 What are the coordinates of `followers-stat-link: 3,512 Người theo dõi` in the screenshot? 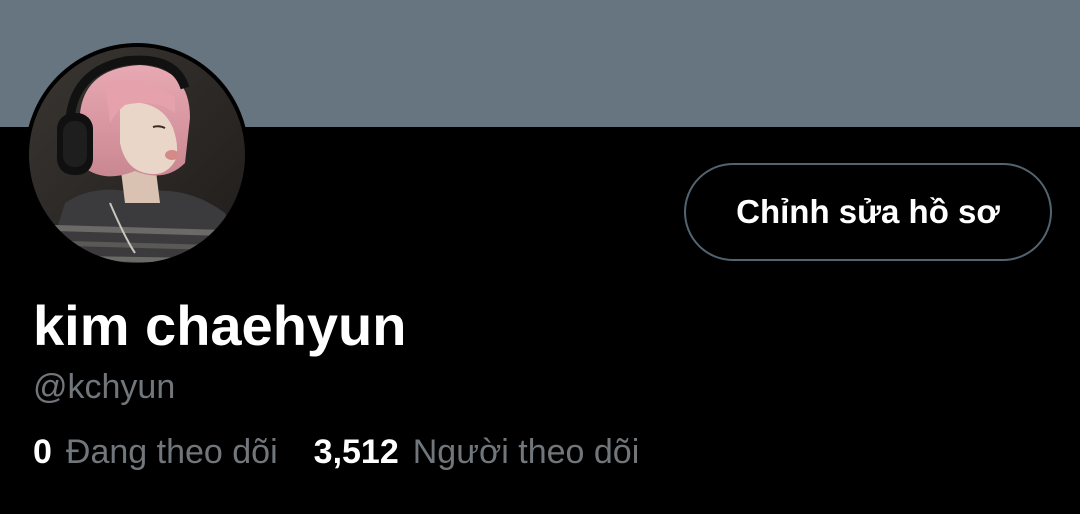 It's located at (477, 452).